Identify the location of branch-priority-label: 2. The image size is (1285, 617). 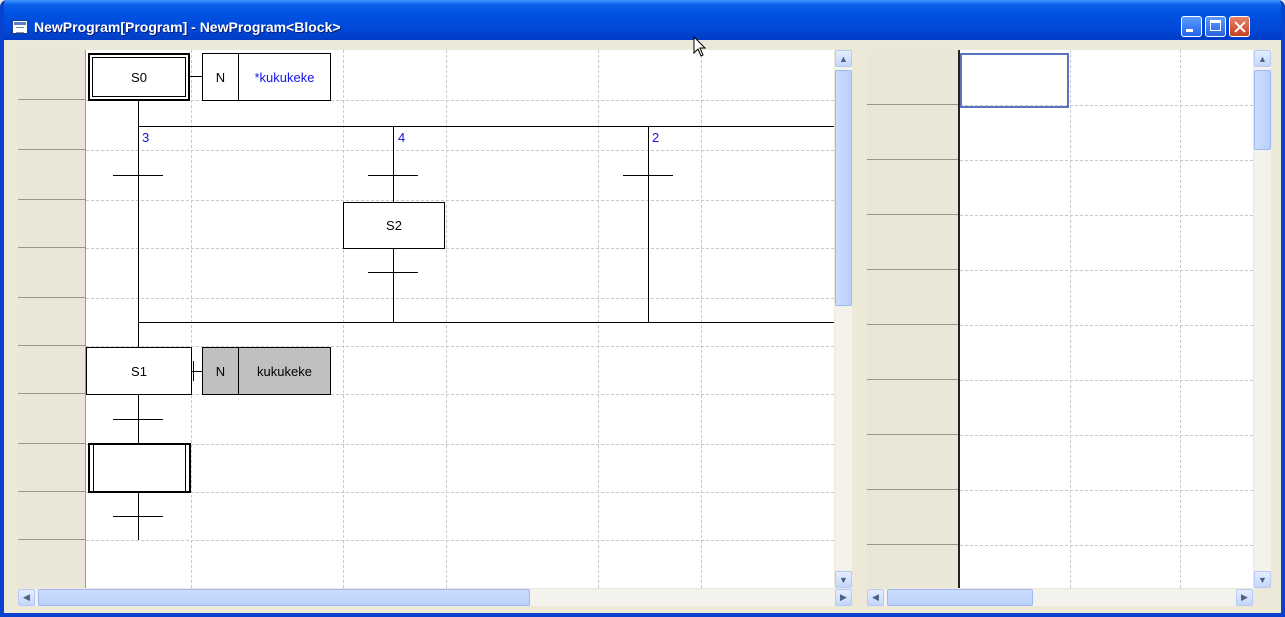
(656, 137).